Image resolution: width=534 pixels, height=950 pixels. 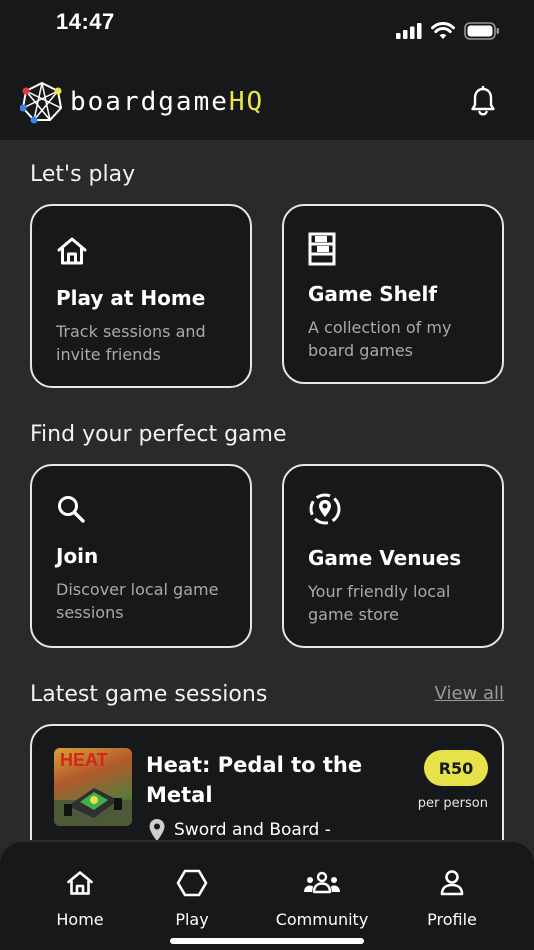 What do you see at coordinates (93, 807) in the screenshot?
I see `race-car-icon` at bounding box center [93, 807].